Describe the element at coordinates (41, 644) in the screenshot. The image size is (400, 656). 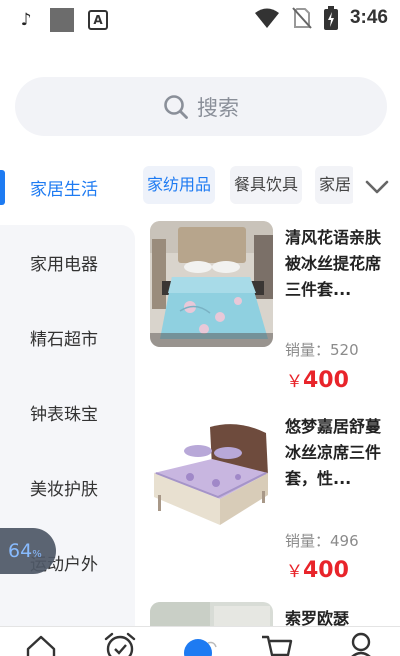
I see `home-icon` at that location.